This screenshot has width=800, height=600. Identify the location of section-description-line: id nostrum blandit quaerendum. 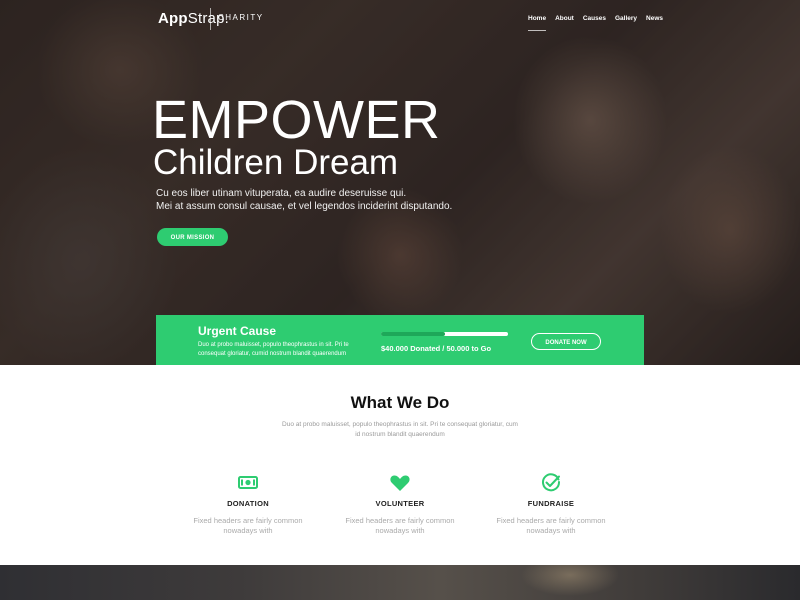
(400, 434).